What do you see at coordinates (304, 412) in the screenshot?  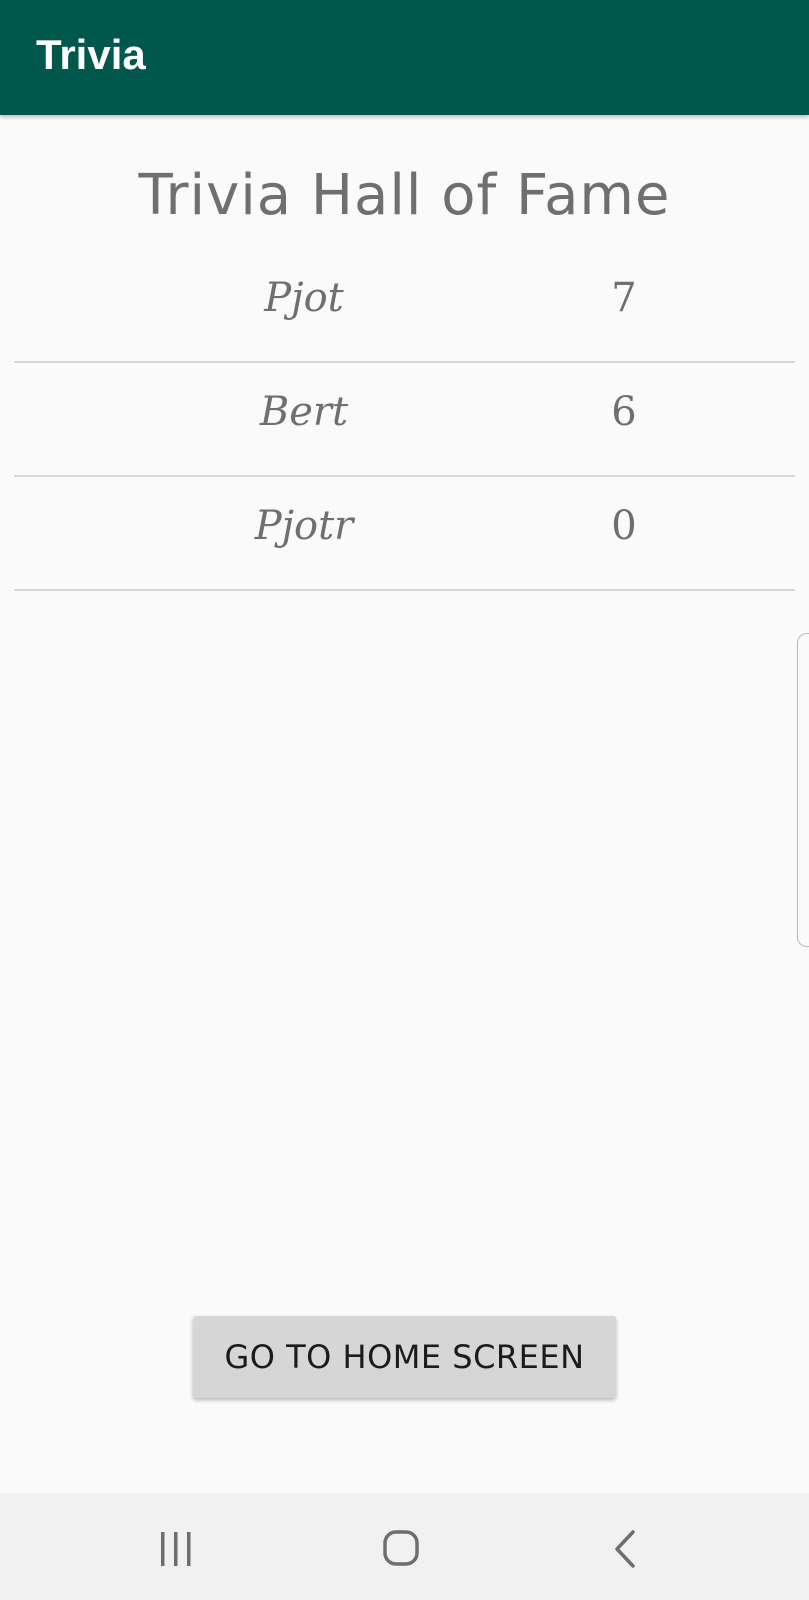 I see `player-name: Bert` at bounding box center [304, 412].